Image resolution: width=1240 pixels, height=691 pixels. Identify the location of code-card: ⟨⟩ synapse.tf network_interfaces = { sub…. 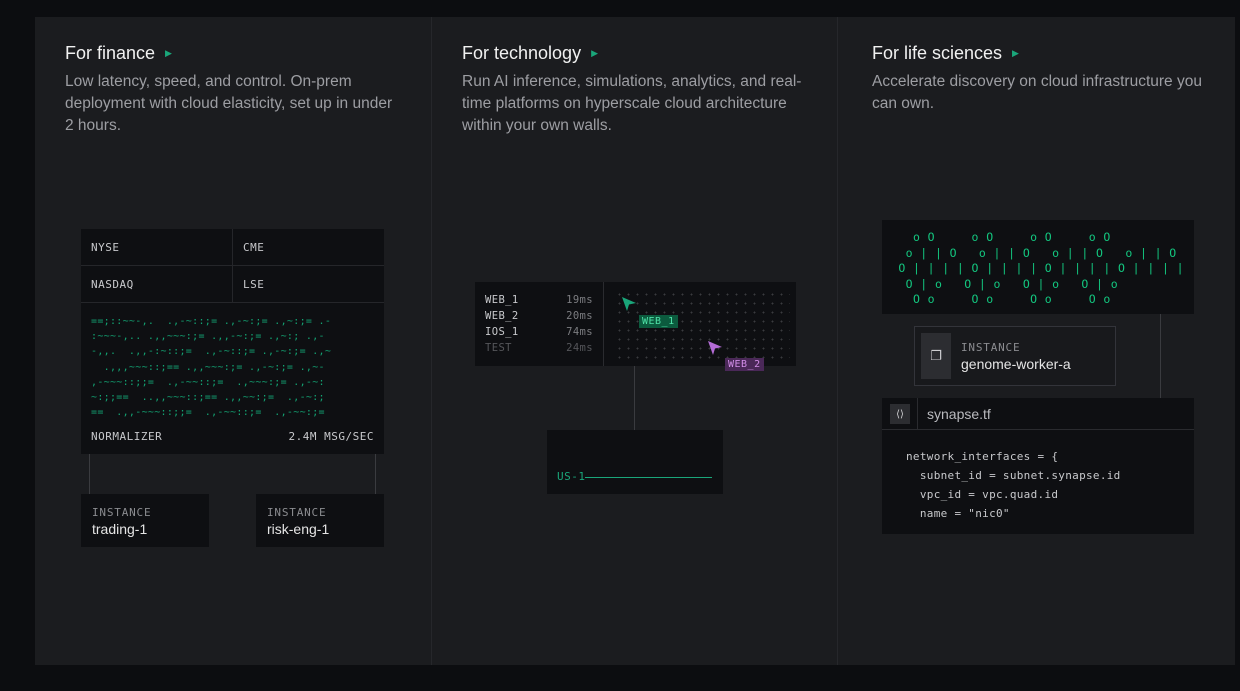
(1038, 466).